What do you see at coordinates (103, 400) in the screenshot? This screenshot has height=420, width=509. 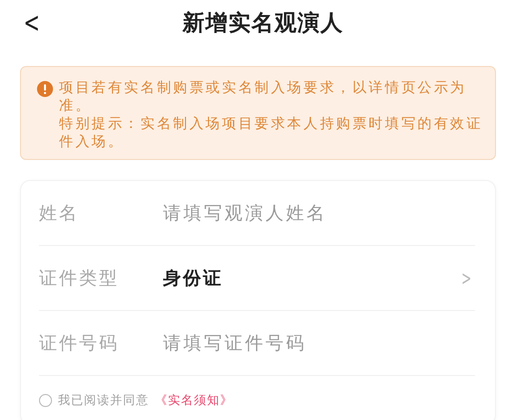 I see `agreement-text: 我已阅读并同意` at bounding box center [103, 400].